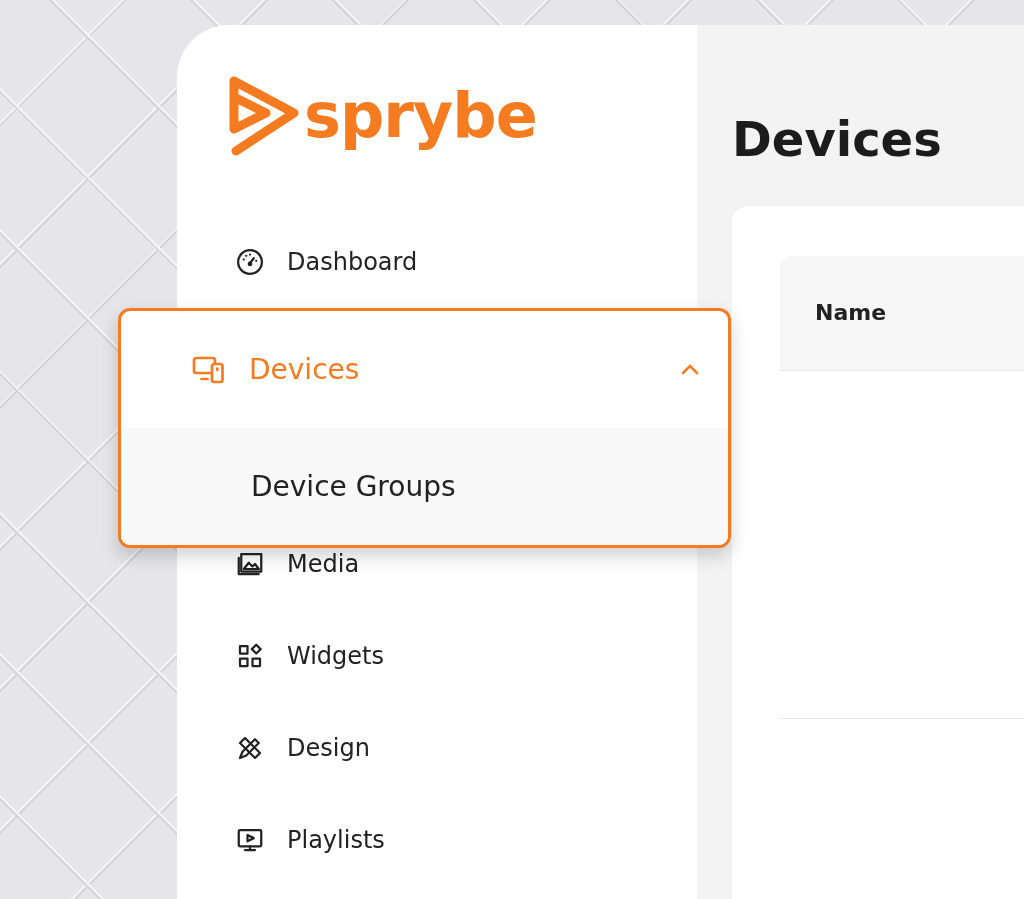 This screenshot has width=1024, height=899. Describe the element at coordinates (328, 748) in the screenshot. I see `nav-item: Design` at that location.